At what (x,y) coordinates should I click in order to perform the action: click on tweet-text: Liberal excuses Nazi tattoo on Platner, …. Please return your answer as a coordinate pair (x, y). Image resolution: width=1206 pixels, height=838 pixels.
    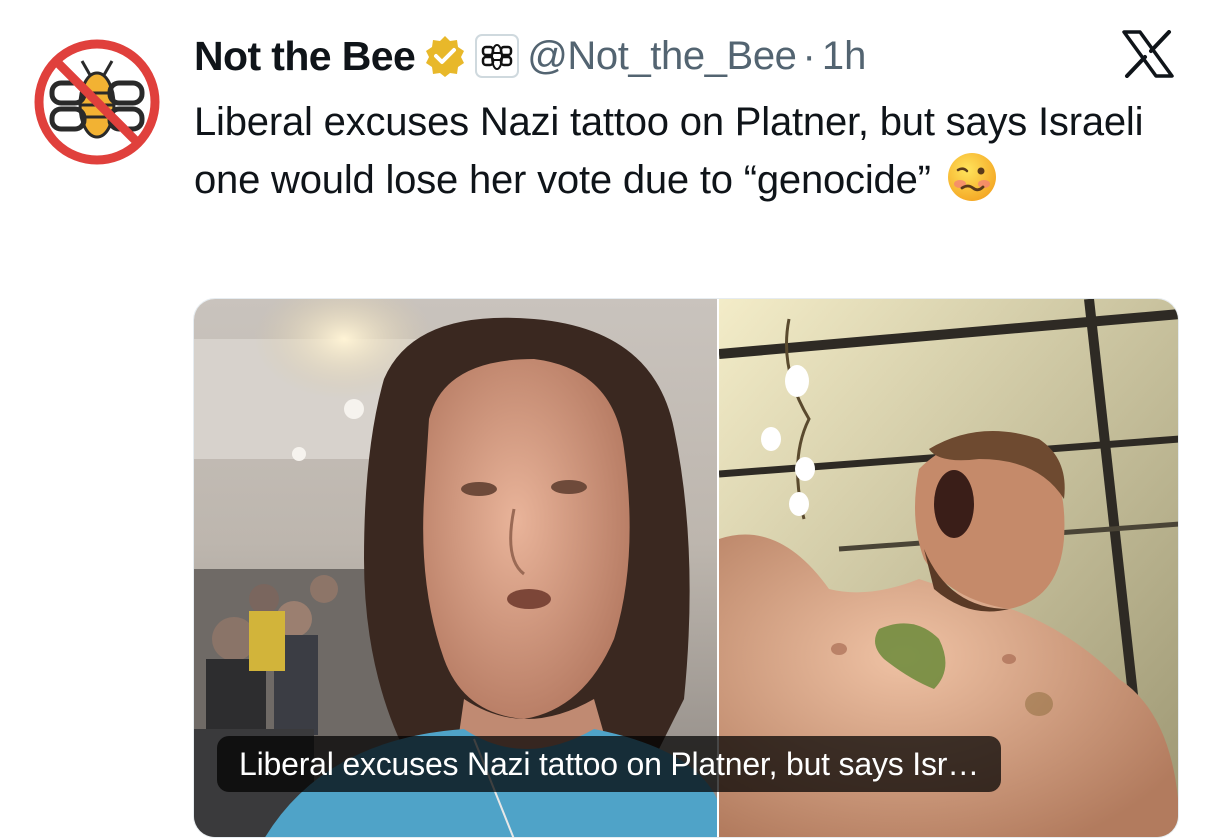
    Looking at the image, I should click on (674, 151).